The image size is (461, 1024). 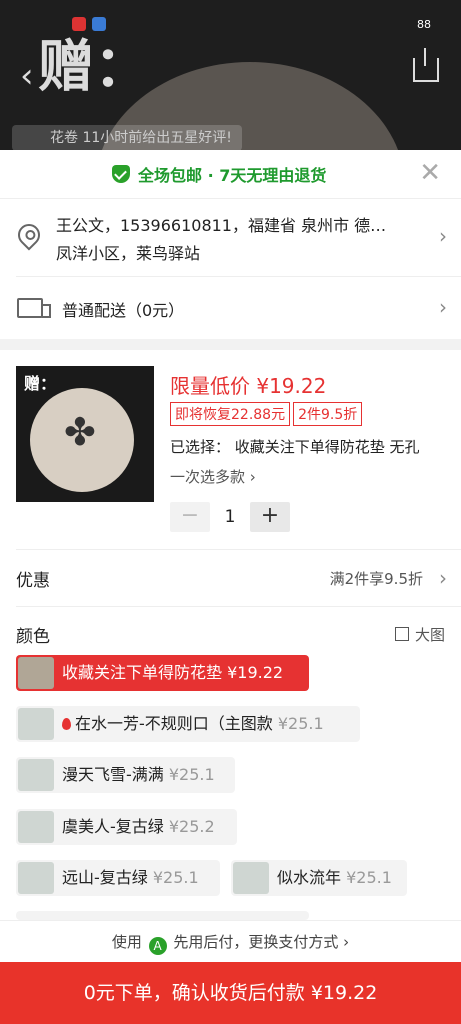 I want to click on payment-method-row: 使用 A 先用后付，更换支付方式 ›, so click(x=230, y=941).